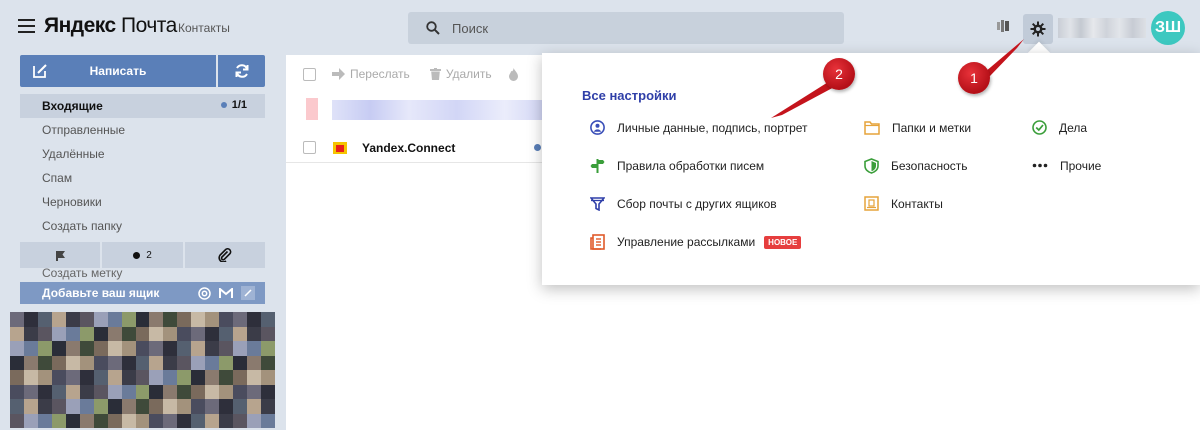  Describe the element at coordinates (84, 130) in the screenshot. I see `folder-label: Отправленные` at that location.